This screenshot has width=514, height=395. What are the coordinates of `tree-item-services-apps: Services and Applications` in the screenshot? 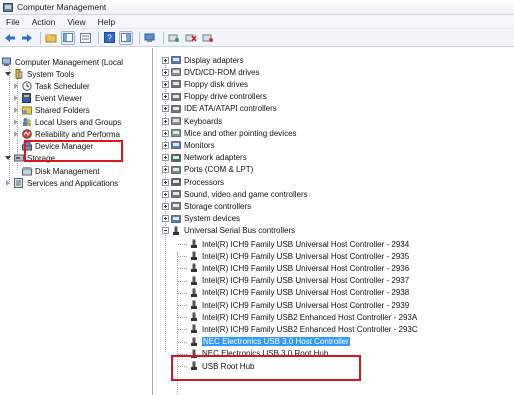 It's located at (61, 183).